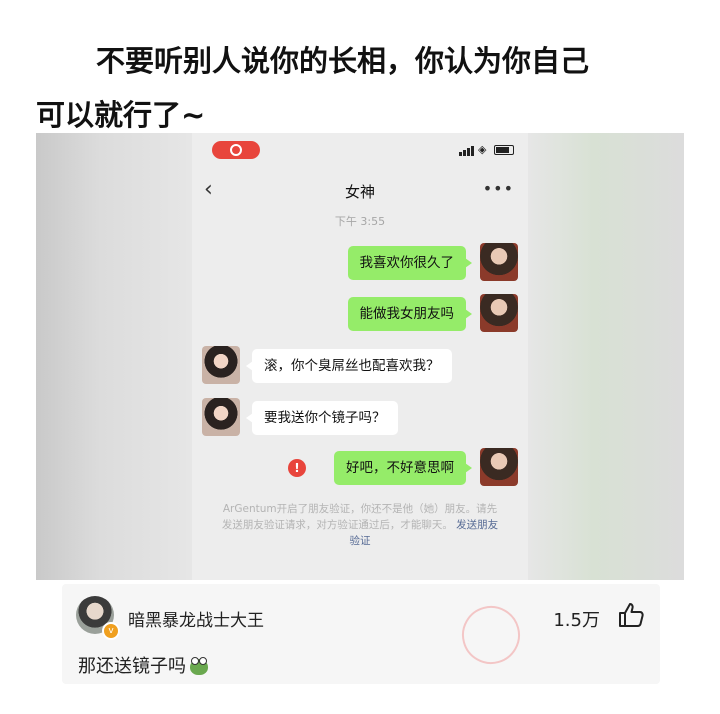  I want to click on message-timestamp: 下午 3:55, so click(360, 221).